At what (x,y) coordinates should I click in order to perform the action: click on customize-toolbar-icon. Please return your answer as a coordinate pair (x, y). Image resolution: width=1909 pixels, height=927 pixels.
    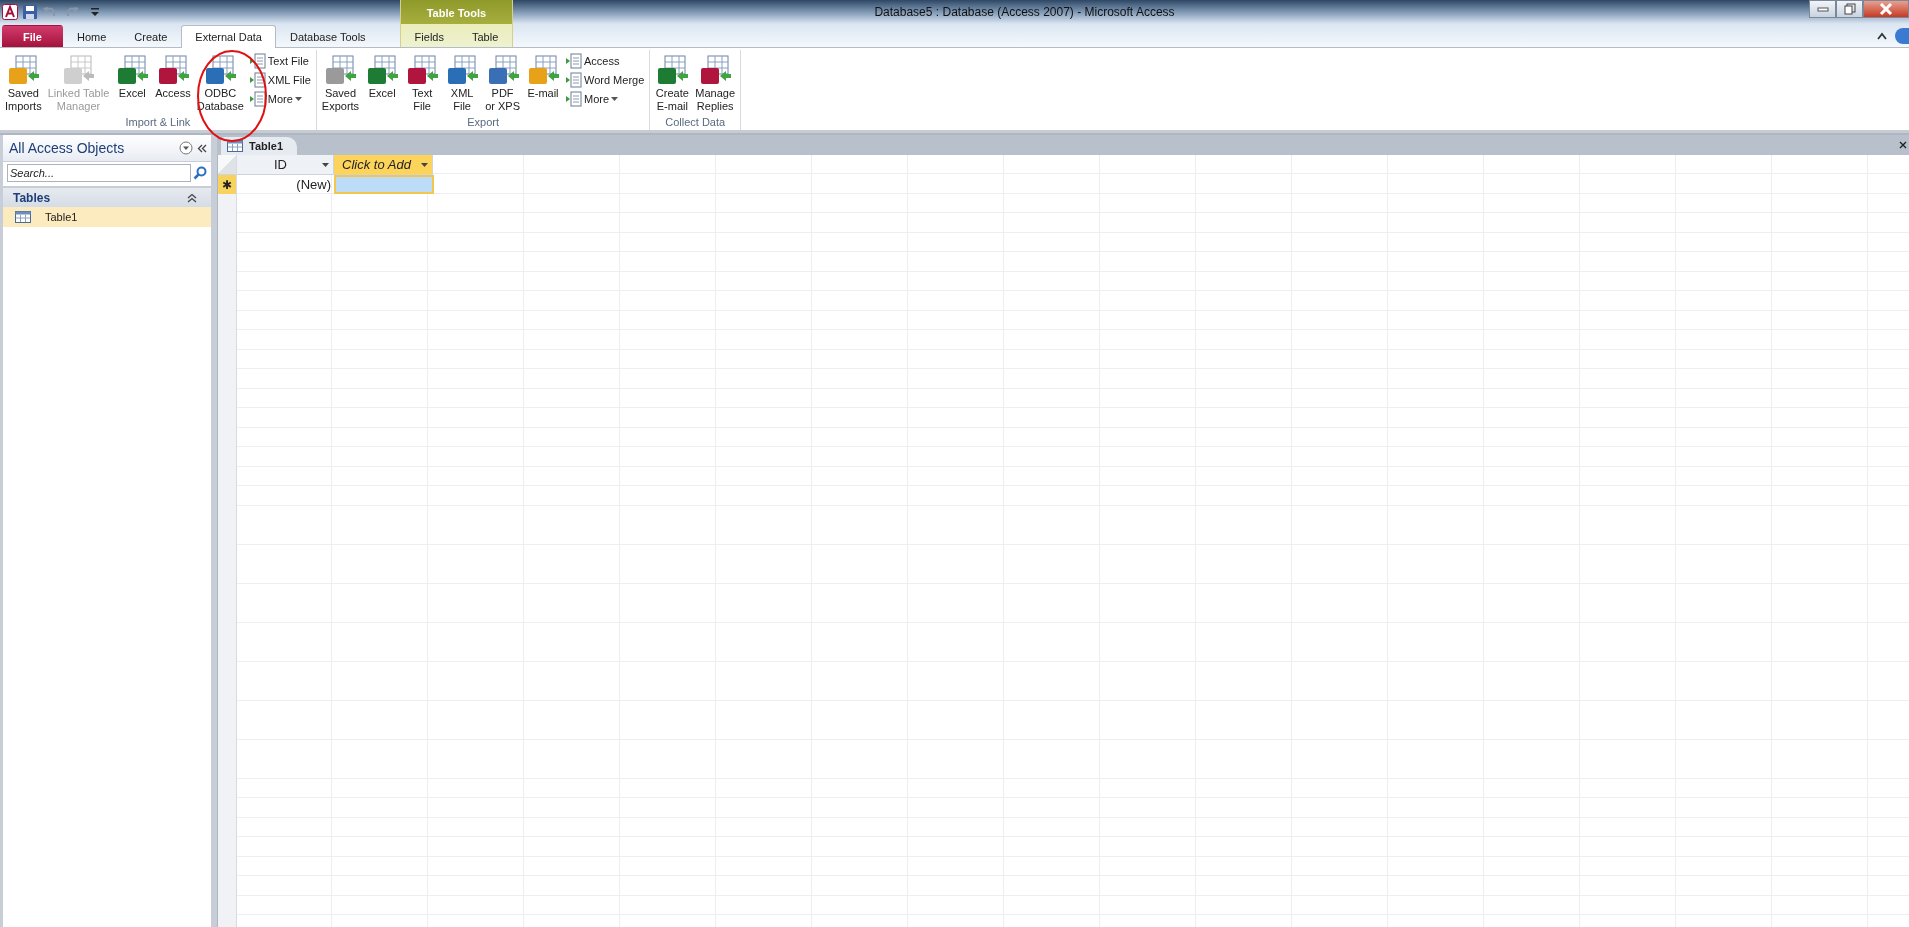
    Looking at the image, I should click on (95, 12).